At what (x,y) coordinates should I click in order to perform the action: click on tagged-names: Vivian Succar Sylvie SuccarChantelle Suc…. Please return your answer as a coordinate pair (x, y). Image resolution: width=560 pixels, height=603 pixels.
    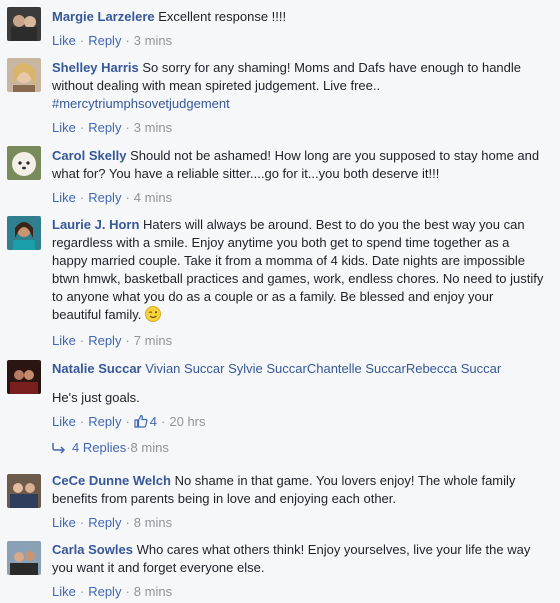
    Looking at the image, I should click on (323, 368).